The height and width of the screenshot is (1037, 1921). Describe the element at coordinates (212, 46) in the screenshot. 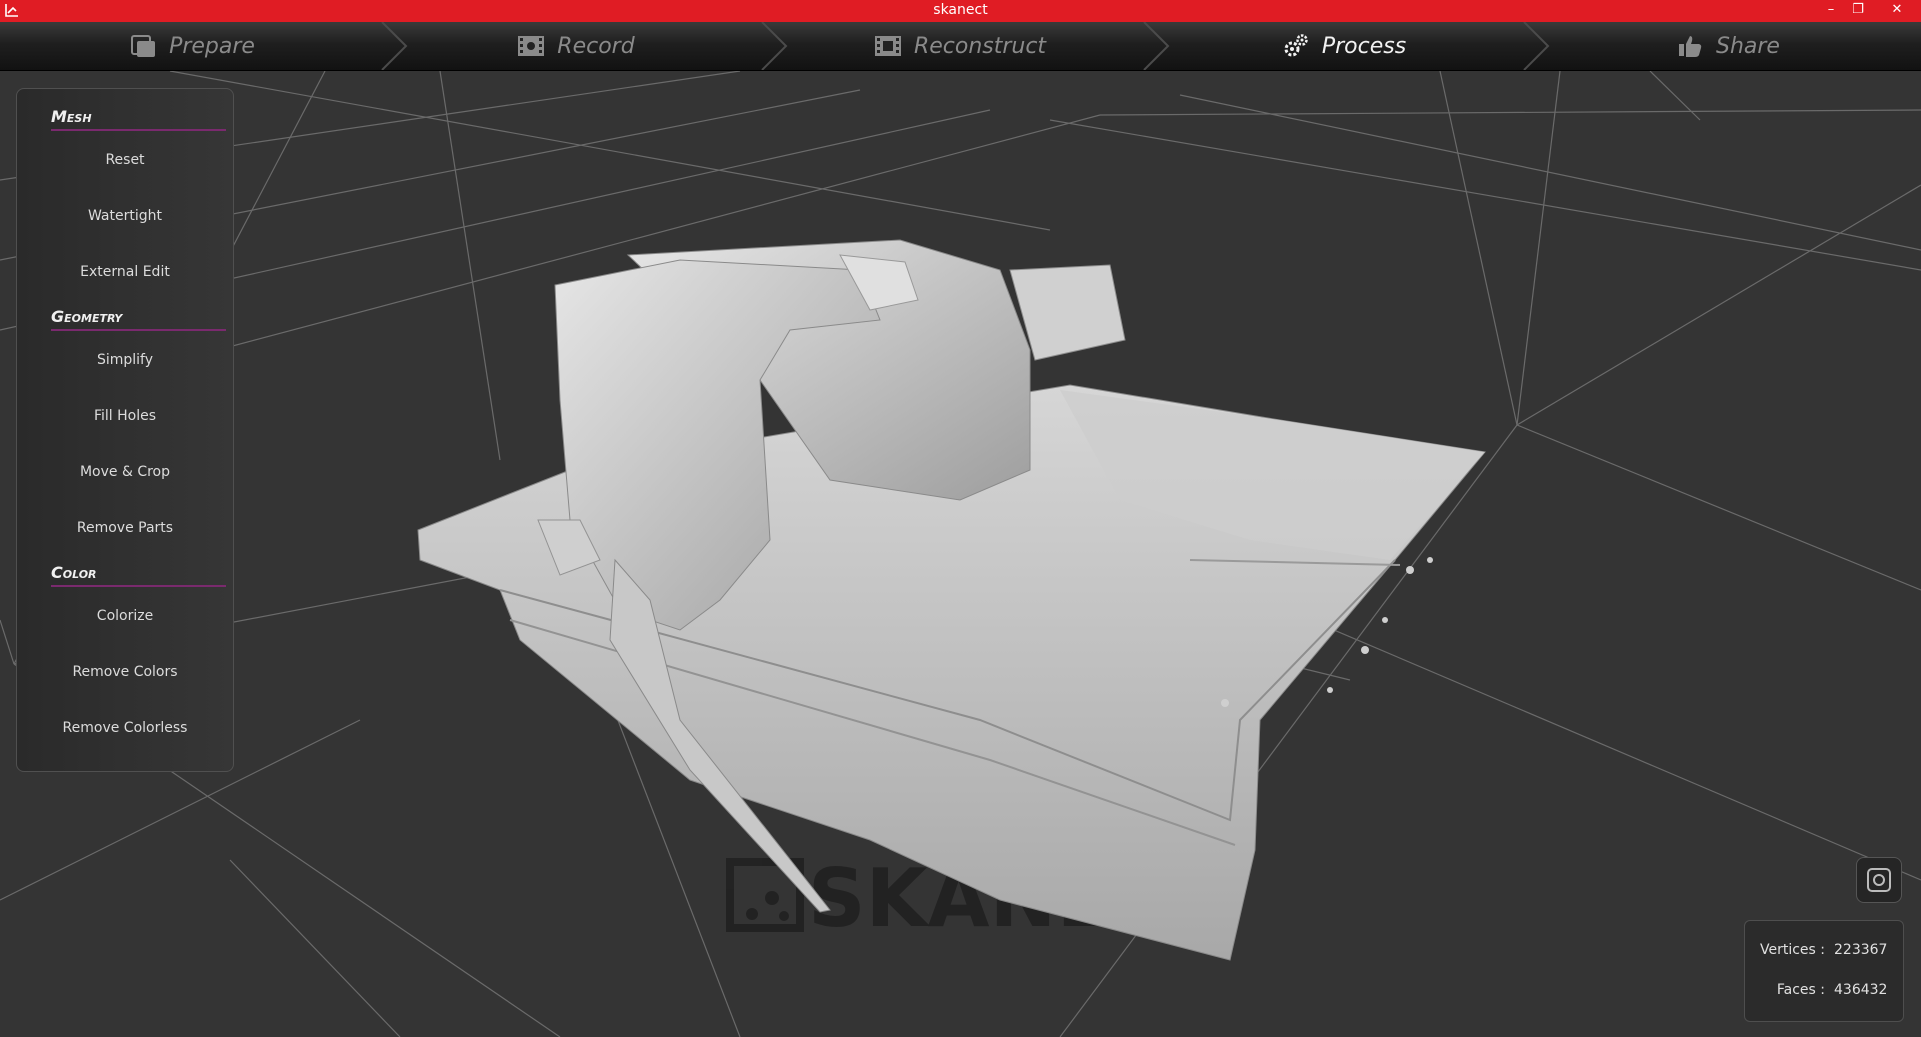

I see `tab-prepare-label: Prepare` at that location.